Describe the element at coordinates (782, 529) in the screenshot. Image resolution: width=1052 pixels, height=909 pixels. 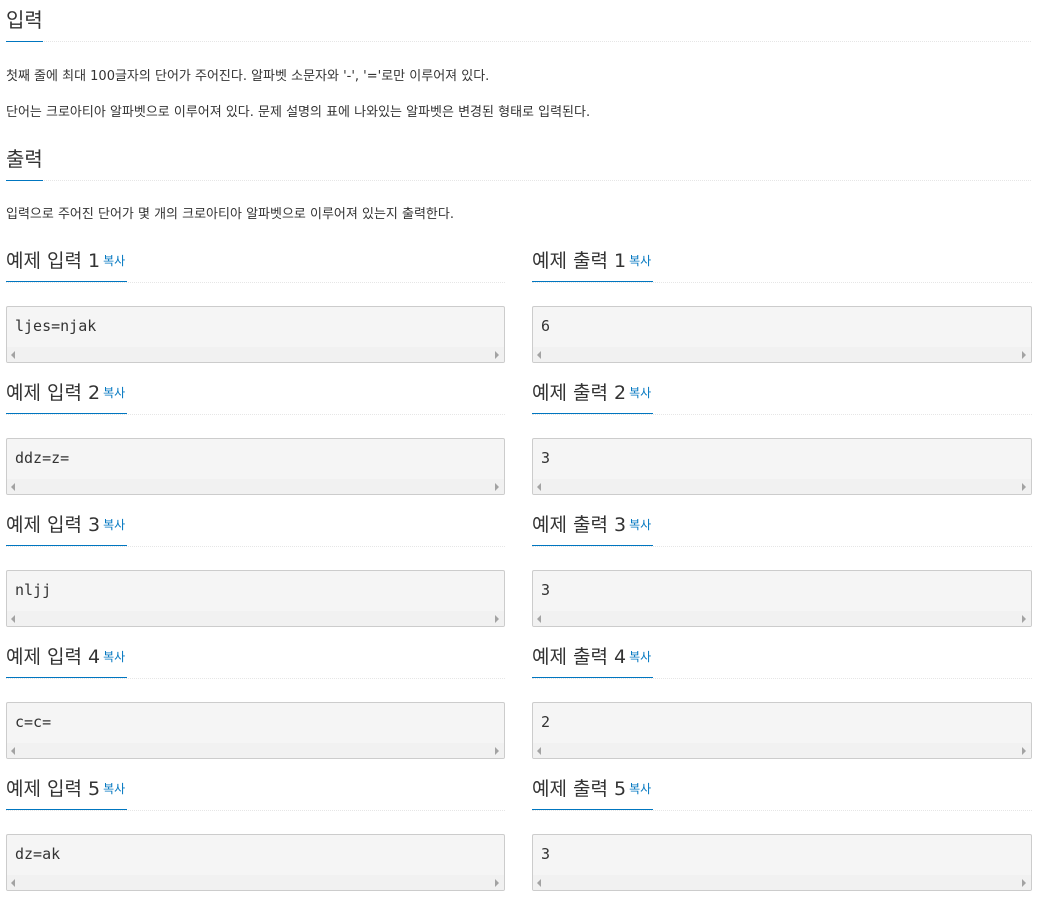
I see `sample-output-header-3: 예제 출력 3 복사` at that location.